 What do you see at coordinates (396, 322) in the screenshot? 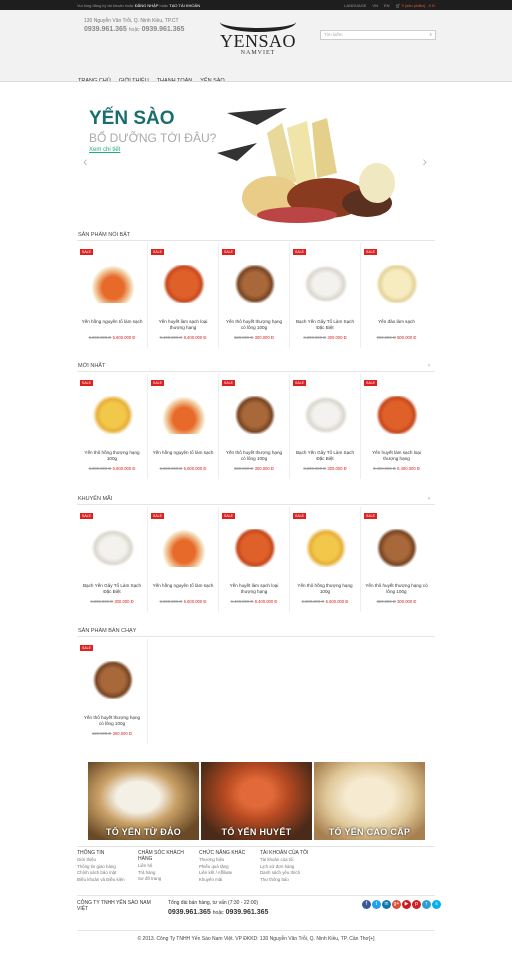
I see `product-name: Yến đảo làm sạch` at bounding box center [396, 322].